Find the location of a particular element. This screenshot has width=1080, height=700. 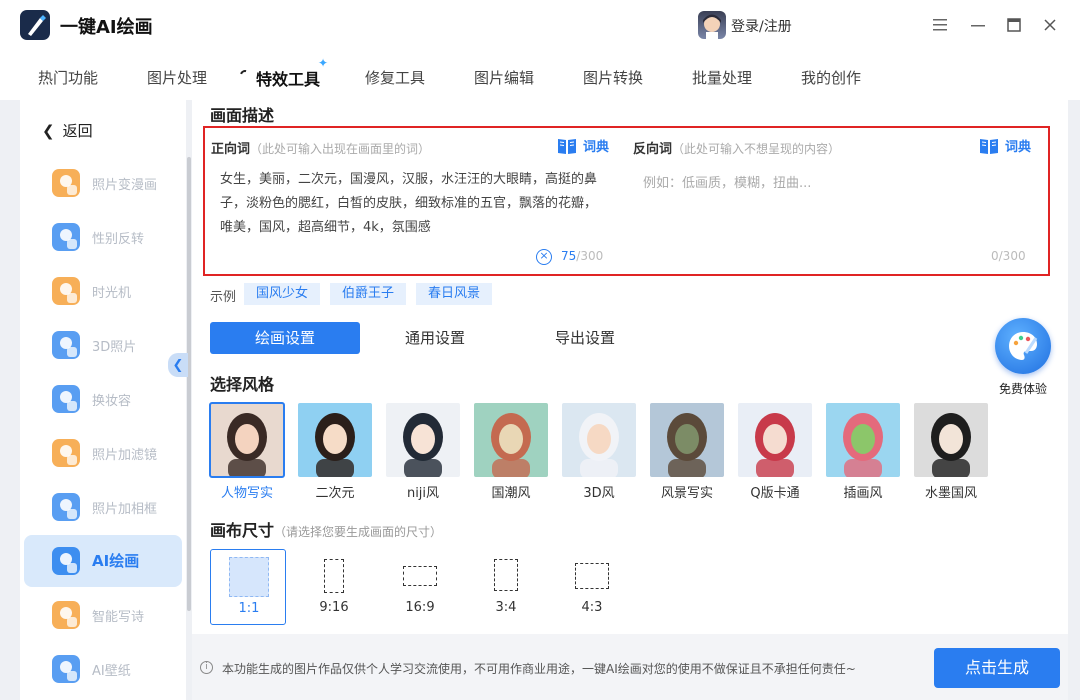

cartoon-icon is located at coordinates (66, 183).